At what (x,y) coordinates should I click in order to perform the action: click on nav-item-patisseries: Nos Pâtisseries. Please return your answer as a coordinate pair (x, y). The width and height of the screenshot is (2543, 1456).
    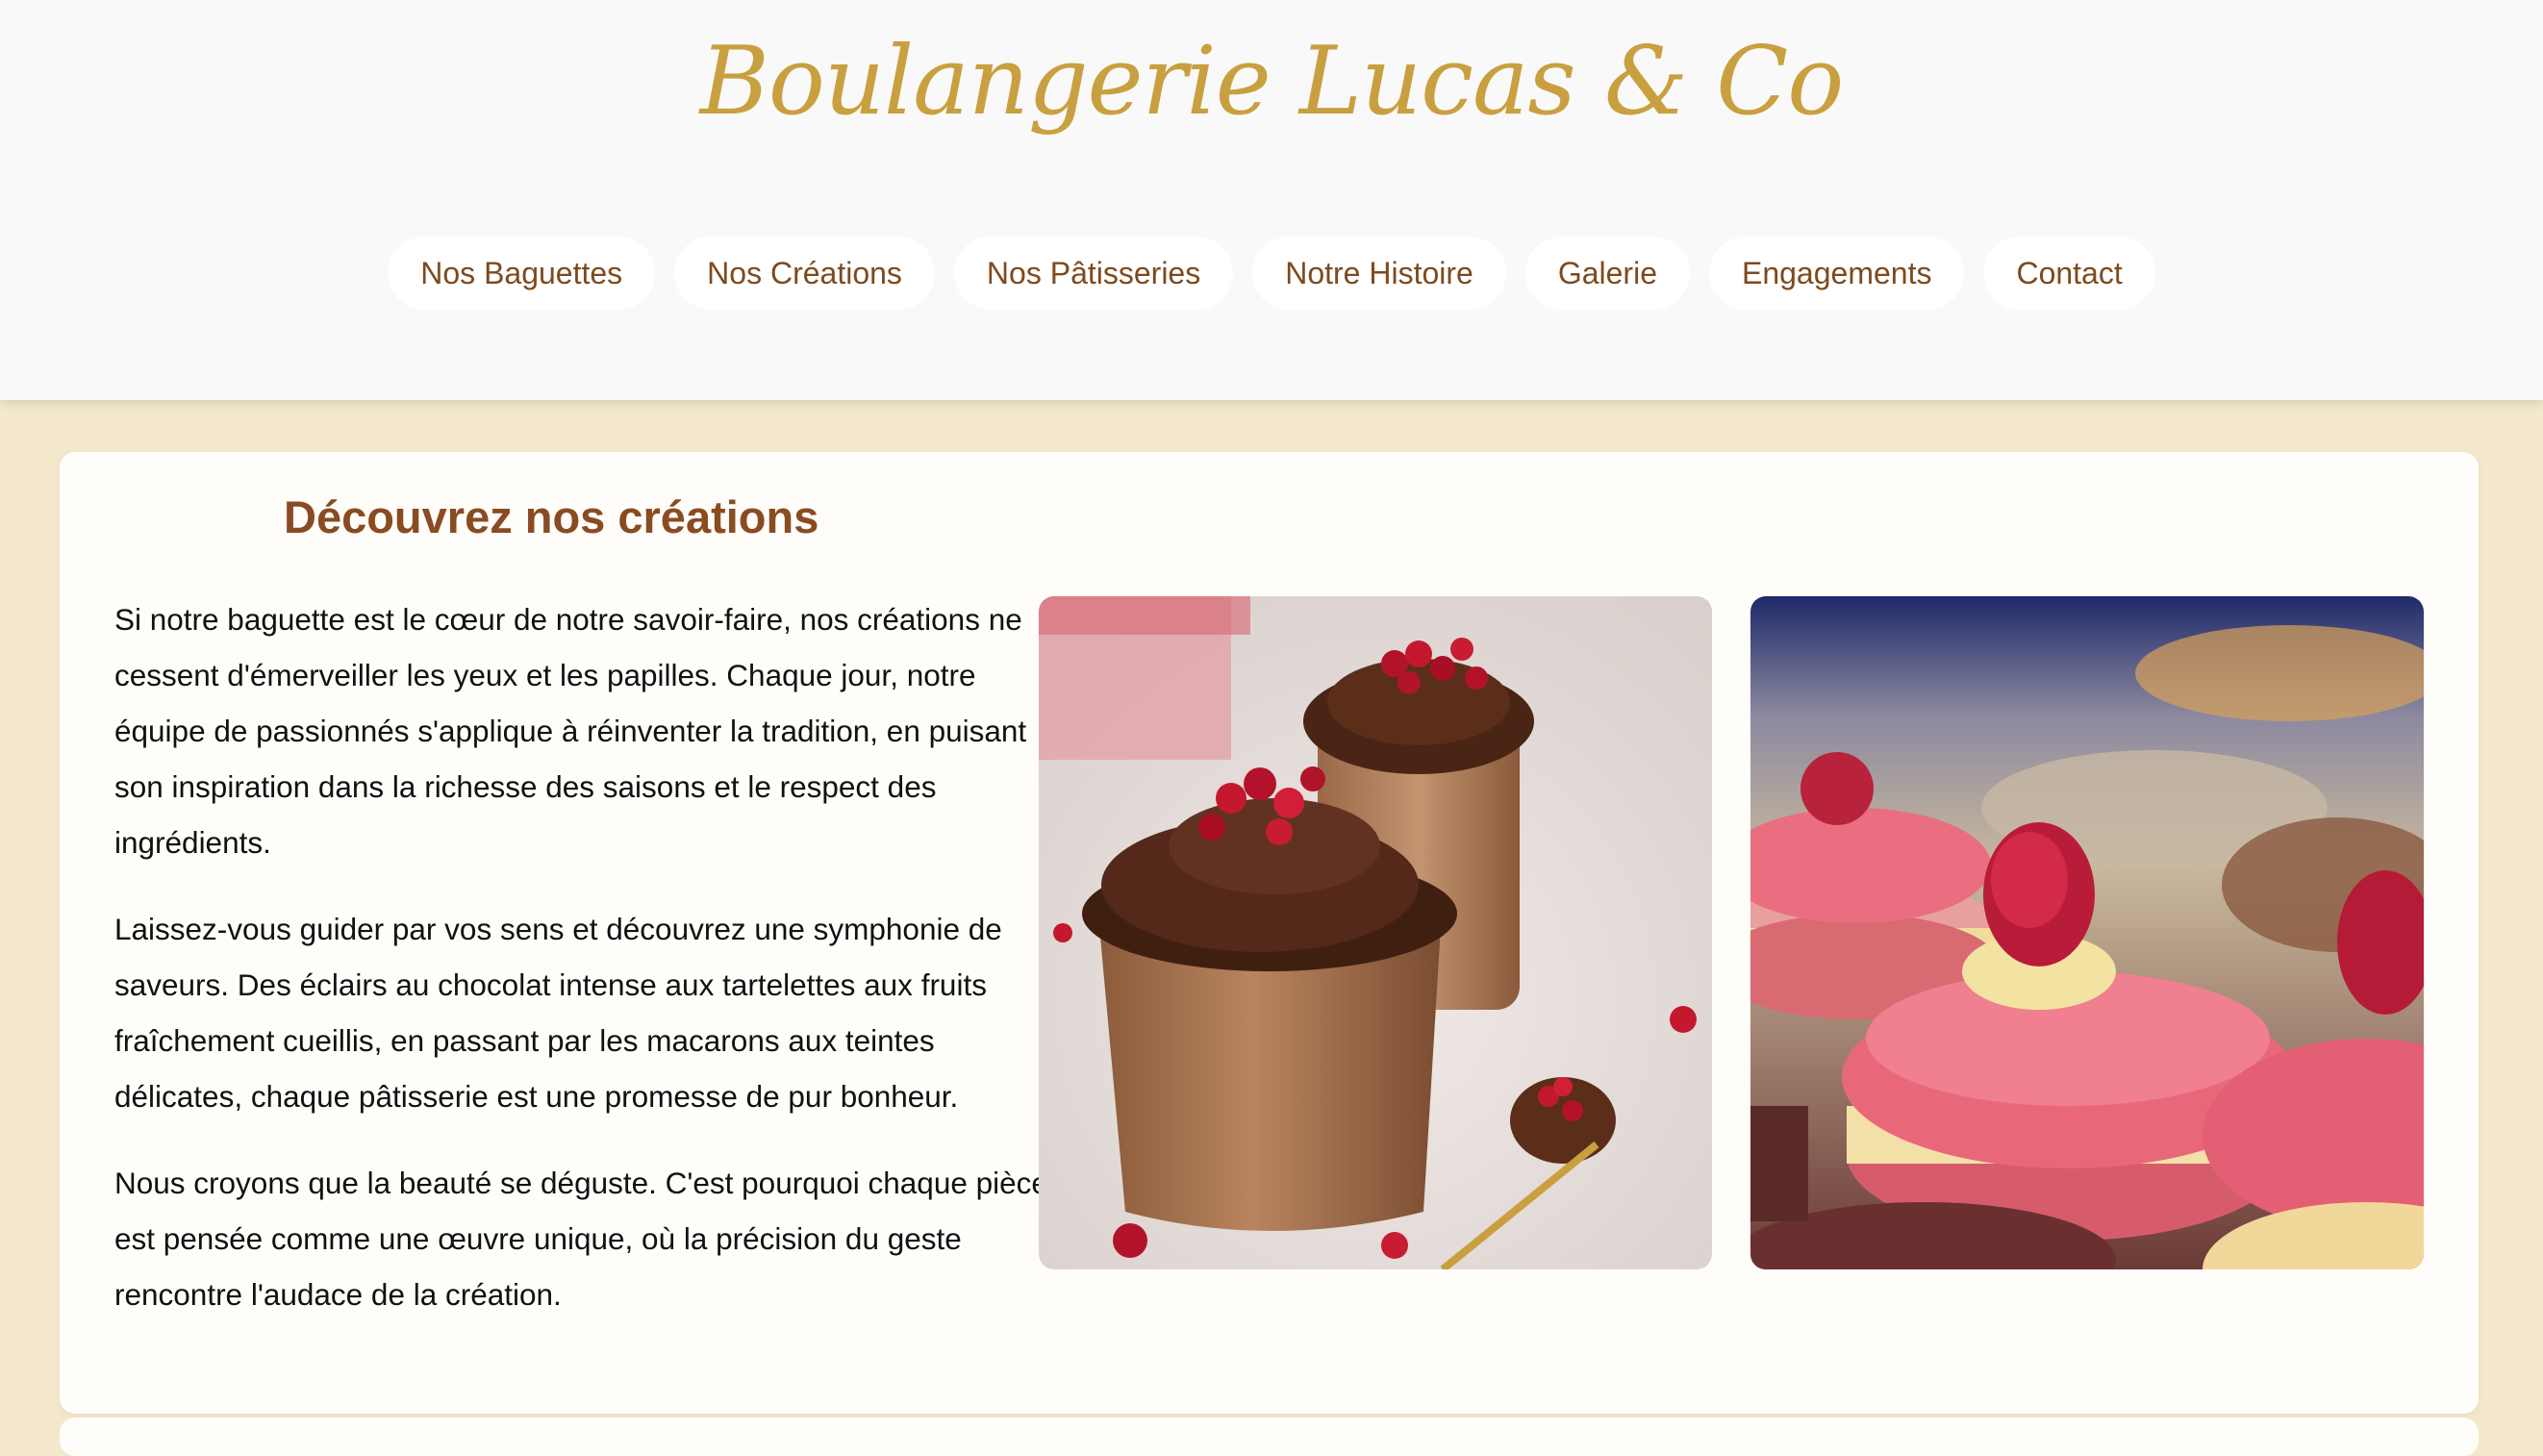
    Looking at the image, I should click on (1093, 273).